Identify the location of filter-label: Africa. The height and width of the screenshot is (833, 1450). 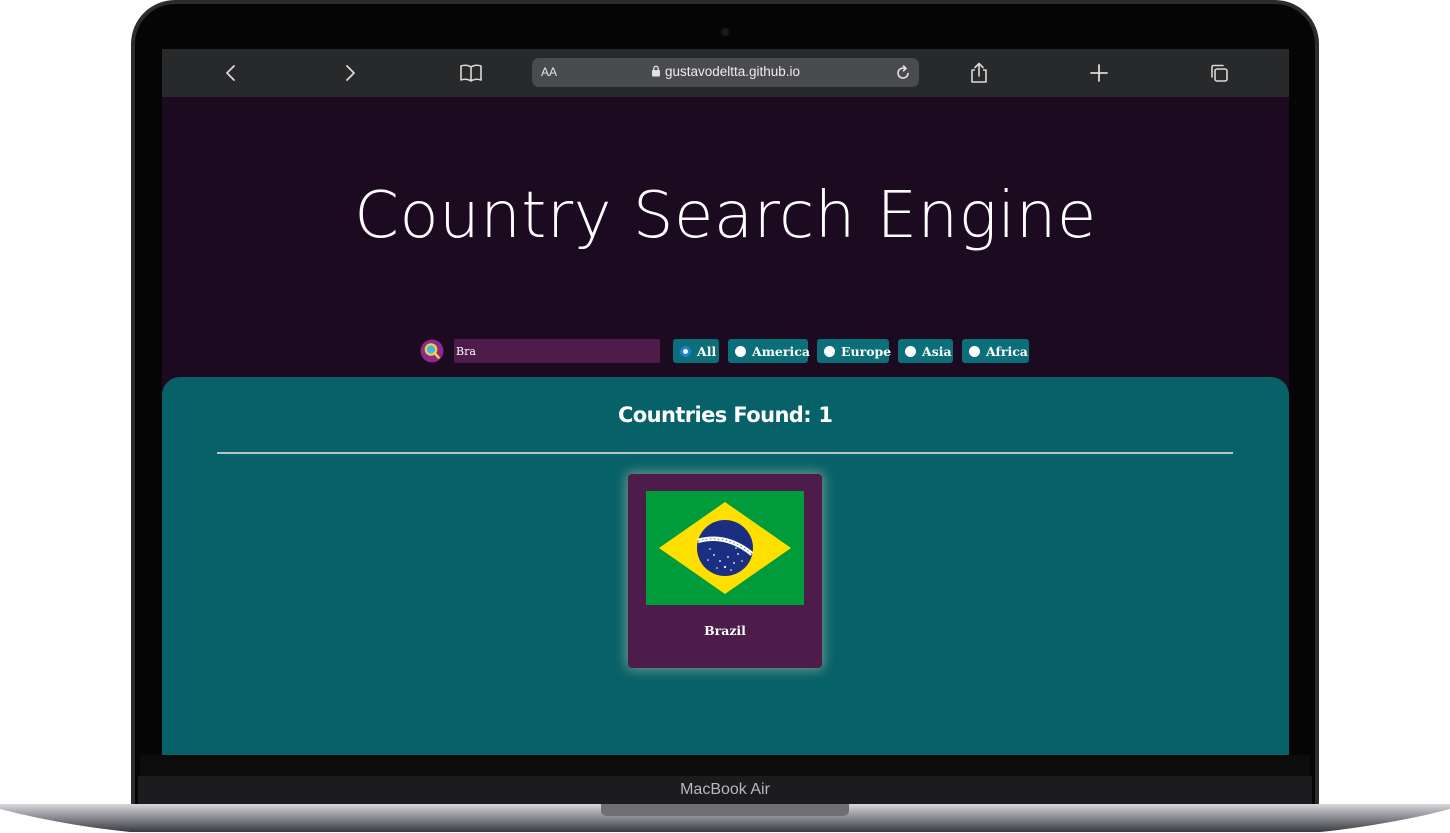
(1007, 351).